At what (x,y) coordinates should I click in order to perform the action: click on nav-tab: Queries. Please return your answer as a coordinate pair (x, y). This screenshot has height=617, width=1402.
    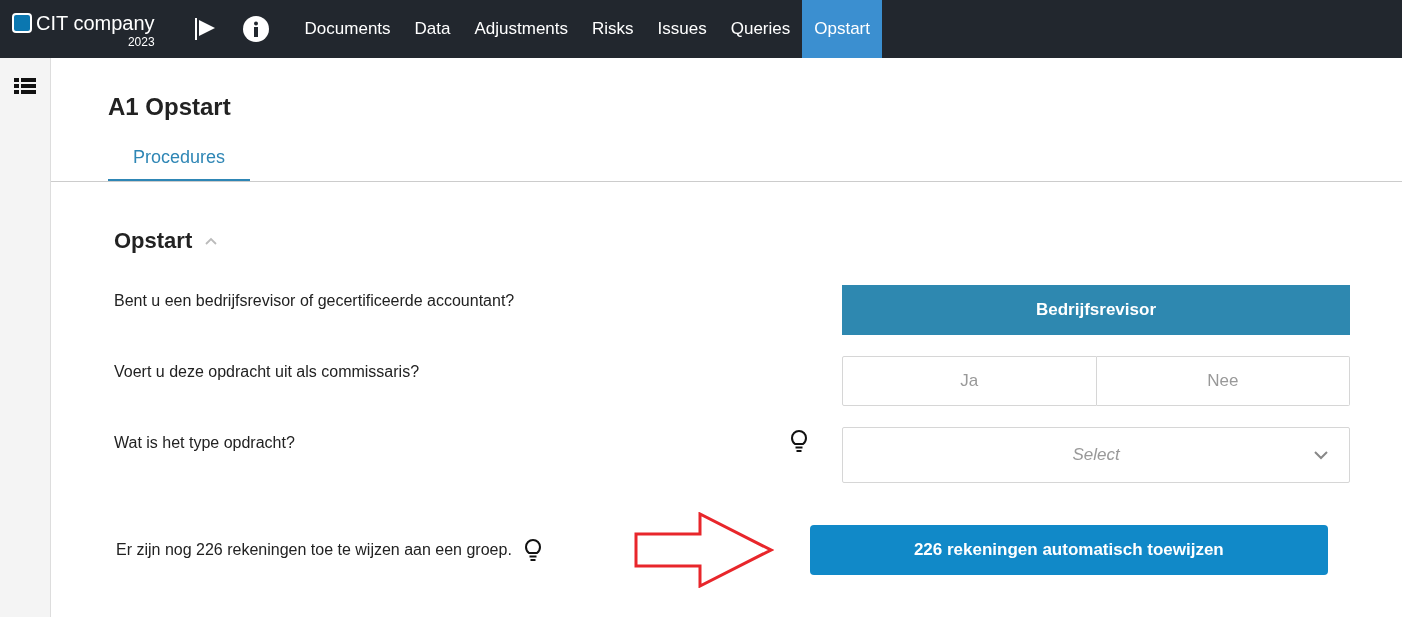
    Looking at the image, I should click on (760, 29).